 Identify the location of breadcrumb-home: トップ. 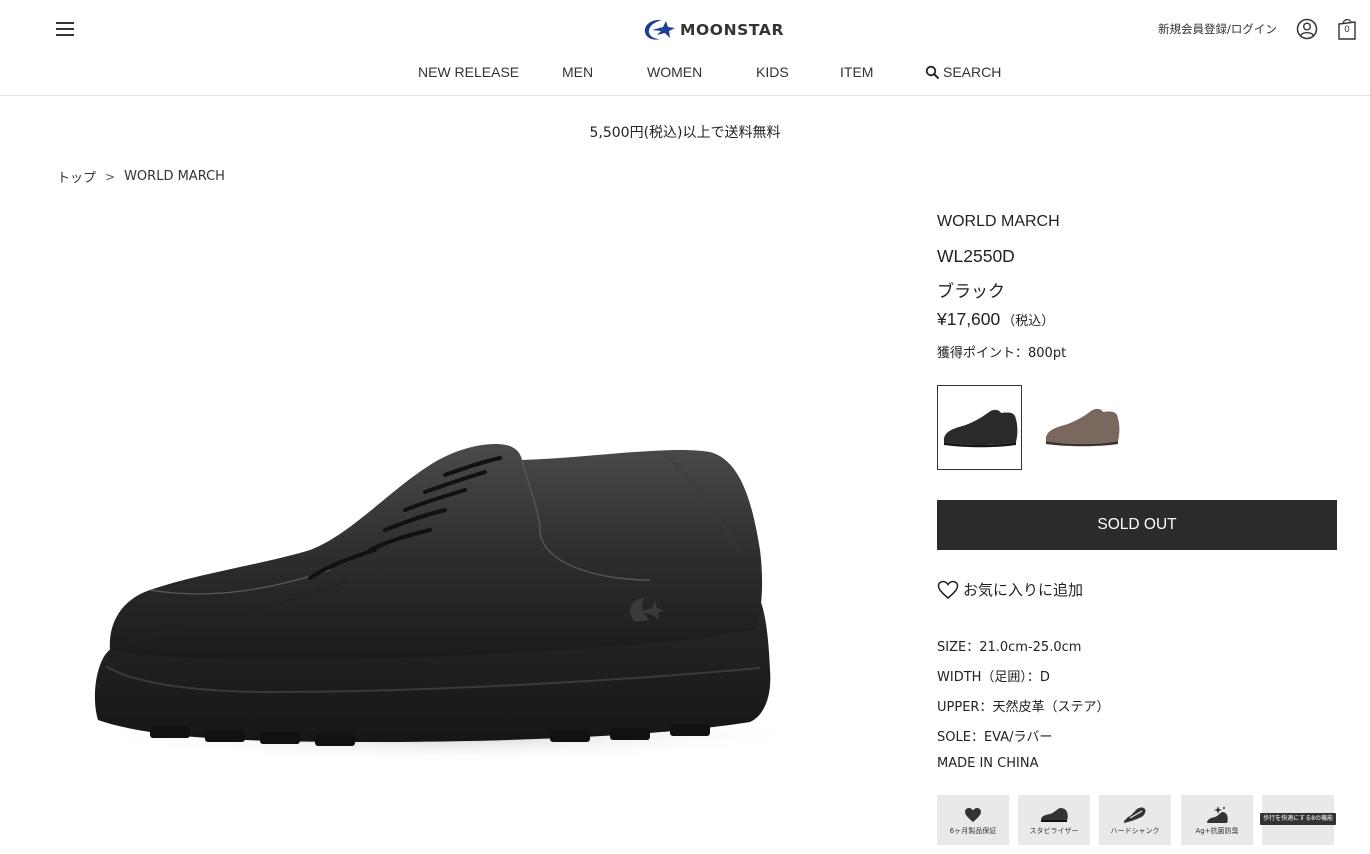
(76, 176).